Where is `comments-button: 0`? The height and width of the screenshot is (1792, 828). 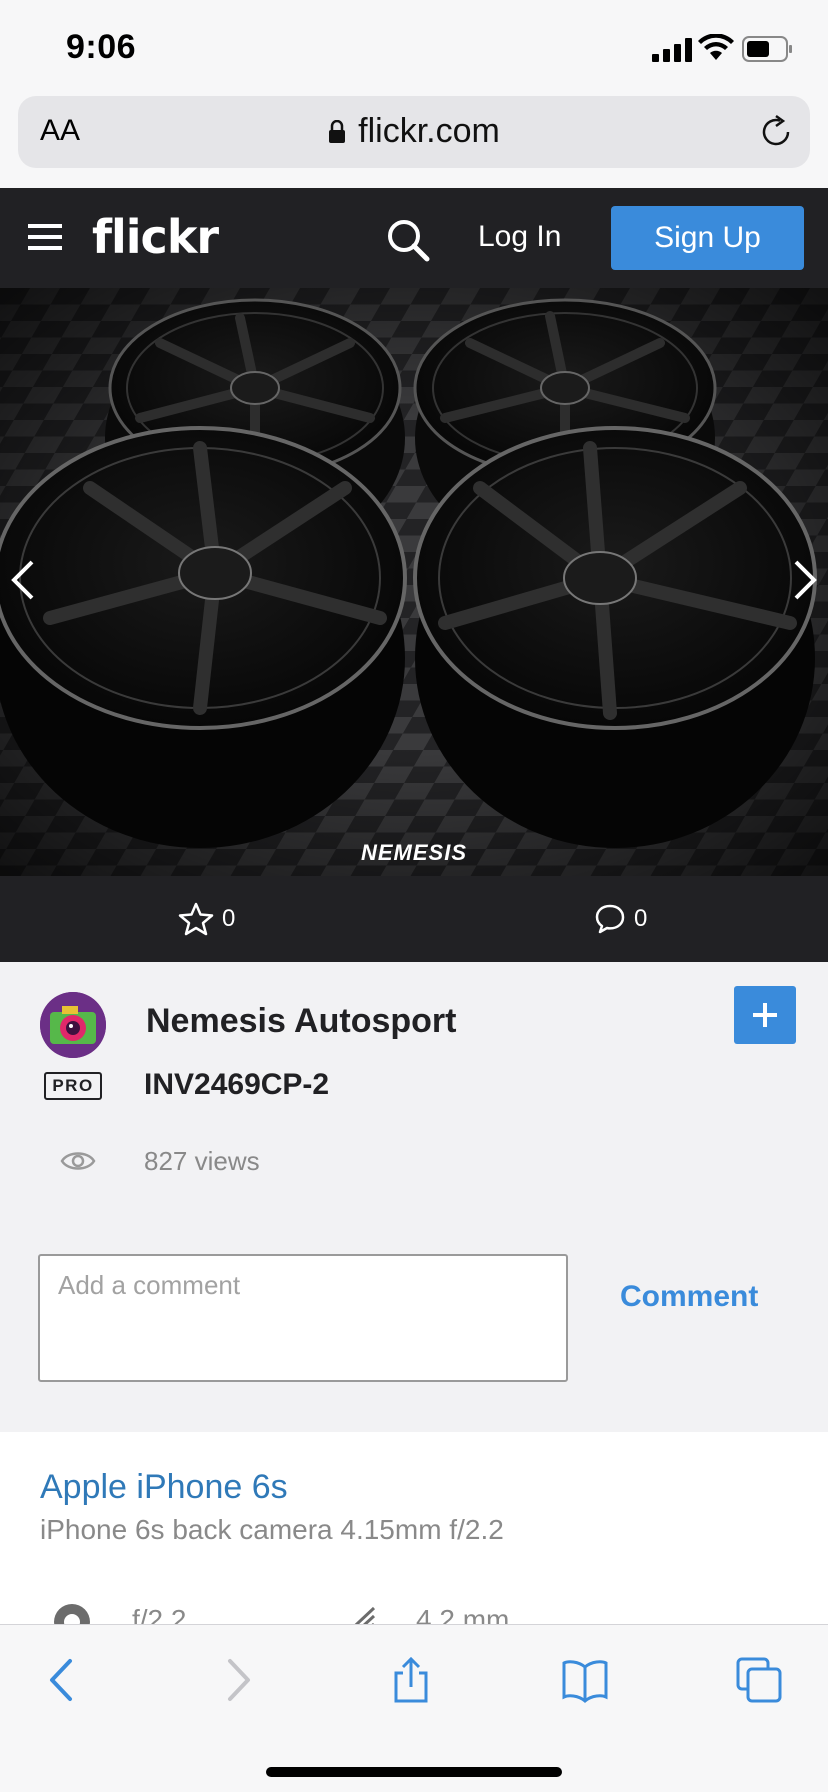 comments-button: 0 is located at coordinates (620, 919).